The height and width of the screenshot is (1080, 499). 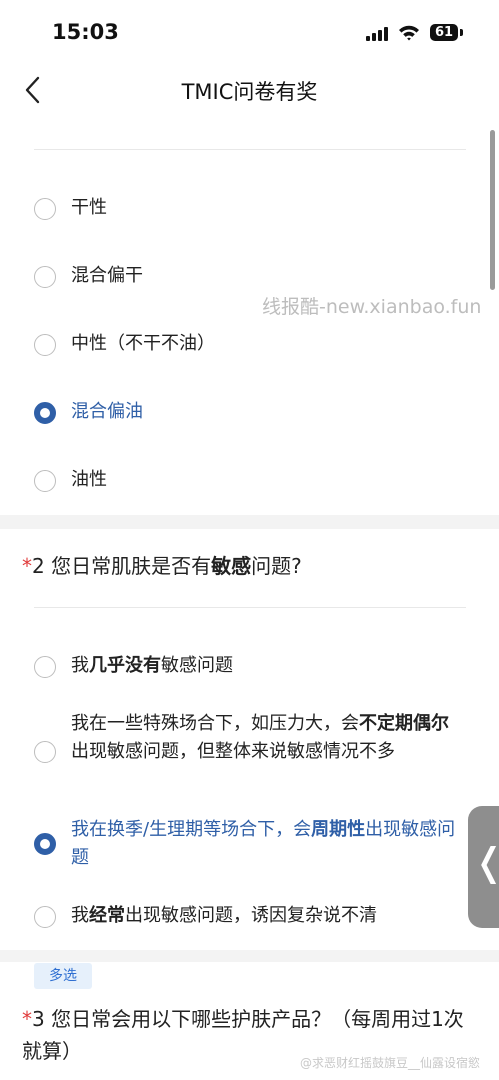 I want to click on question-text: 问题?, so click(x=276, y=566).